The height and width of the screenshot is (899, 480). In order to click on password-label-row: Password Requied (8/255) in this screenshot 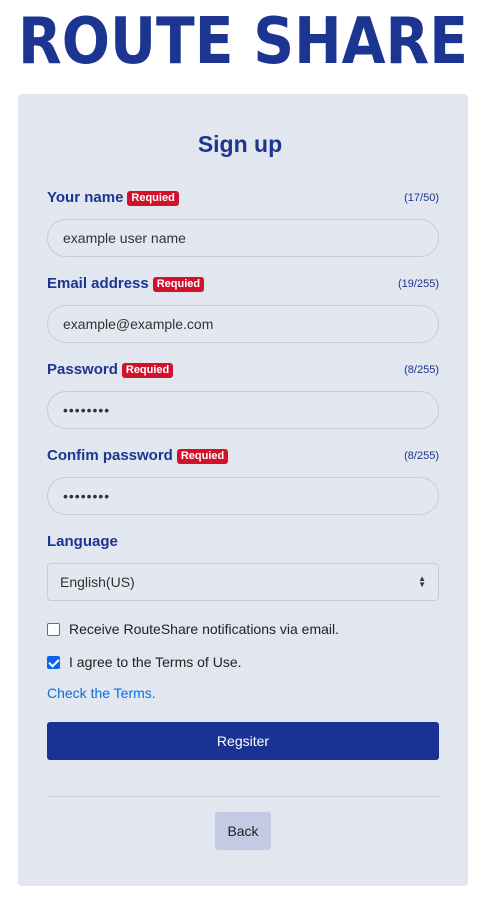, I will do `click(243, 370)`.